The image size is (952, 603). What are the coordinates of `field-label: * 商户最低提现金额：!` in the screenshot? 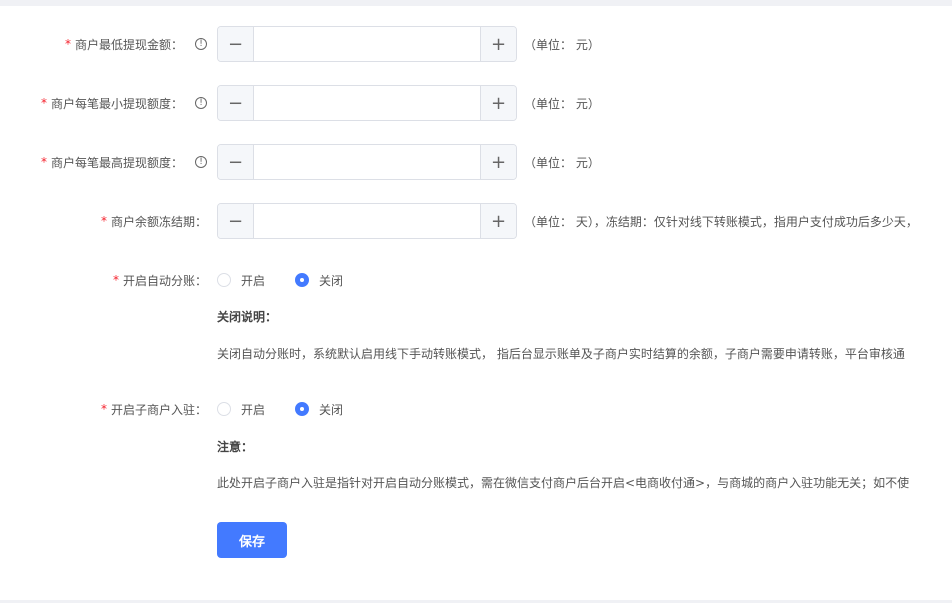 It's located at (136, 44).